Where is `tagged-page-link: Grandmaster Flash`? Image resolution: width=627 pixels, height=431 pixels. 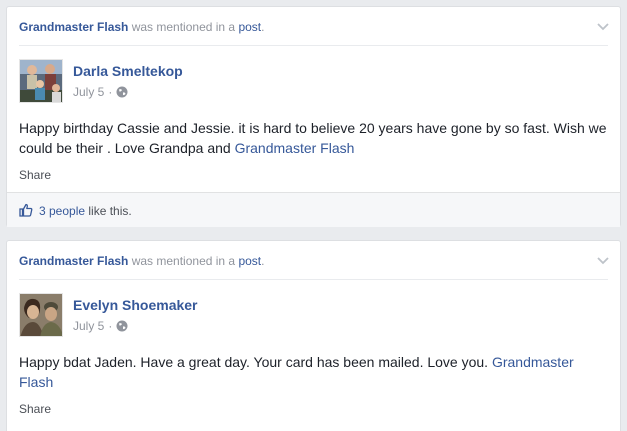 tagged-page-link: Grandmaster Flash is located at coordinates (295, 148).